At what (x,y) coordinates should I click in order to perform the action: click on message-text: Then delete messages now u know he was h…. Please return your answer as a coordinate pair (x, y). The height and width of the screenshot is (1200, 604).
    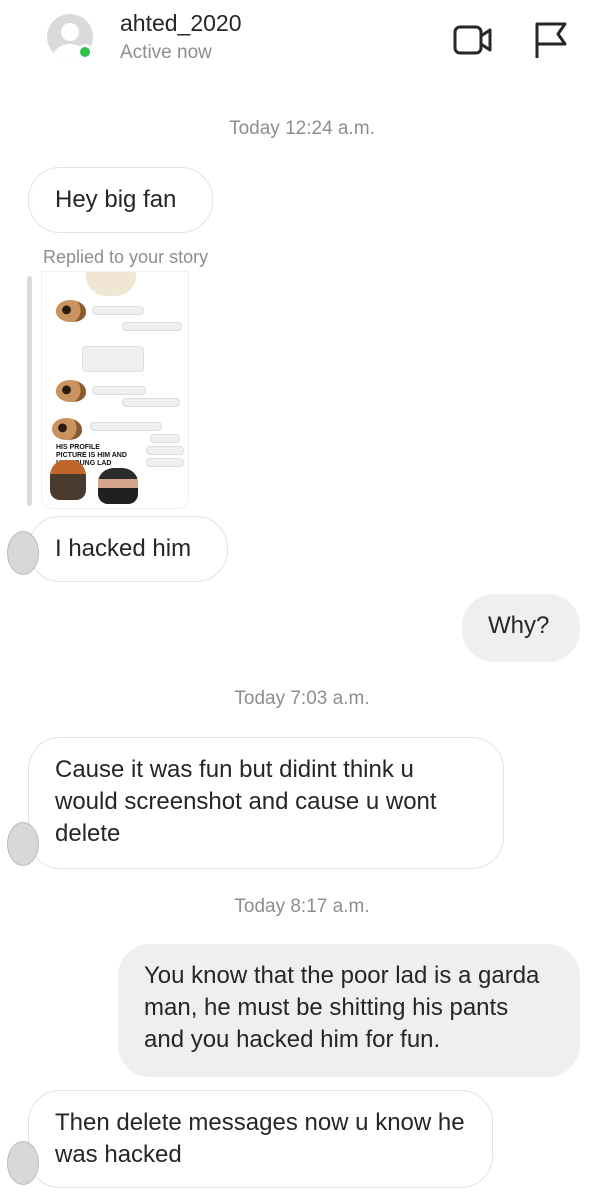
    Looking at the image, I should click on (260, 1138).